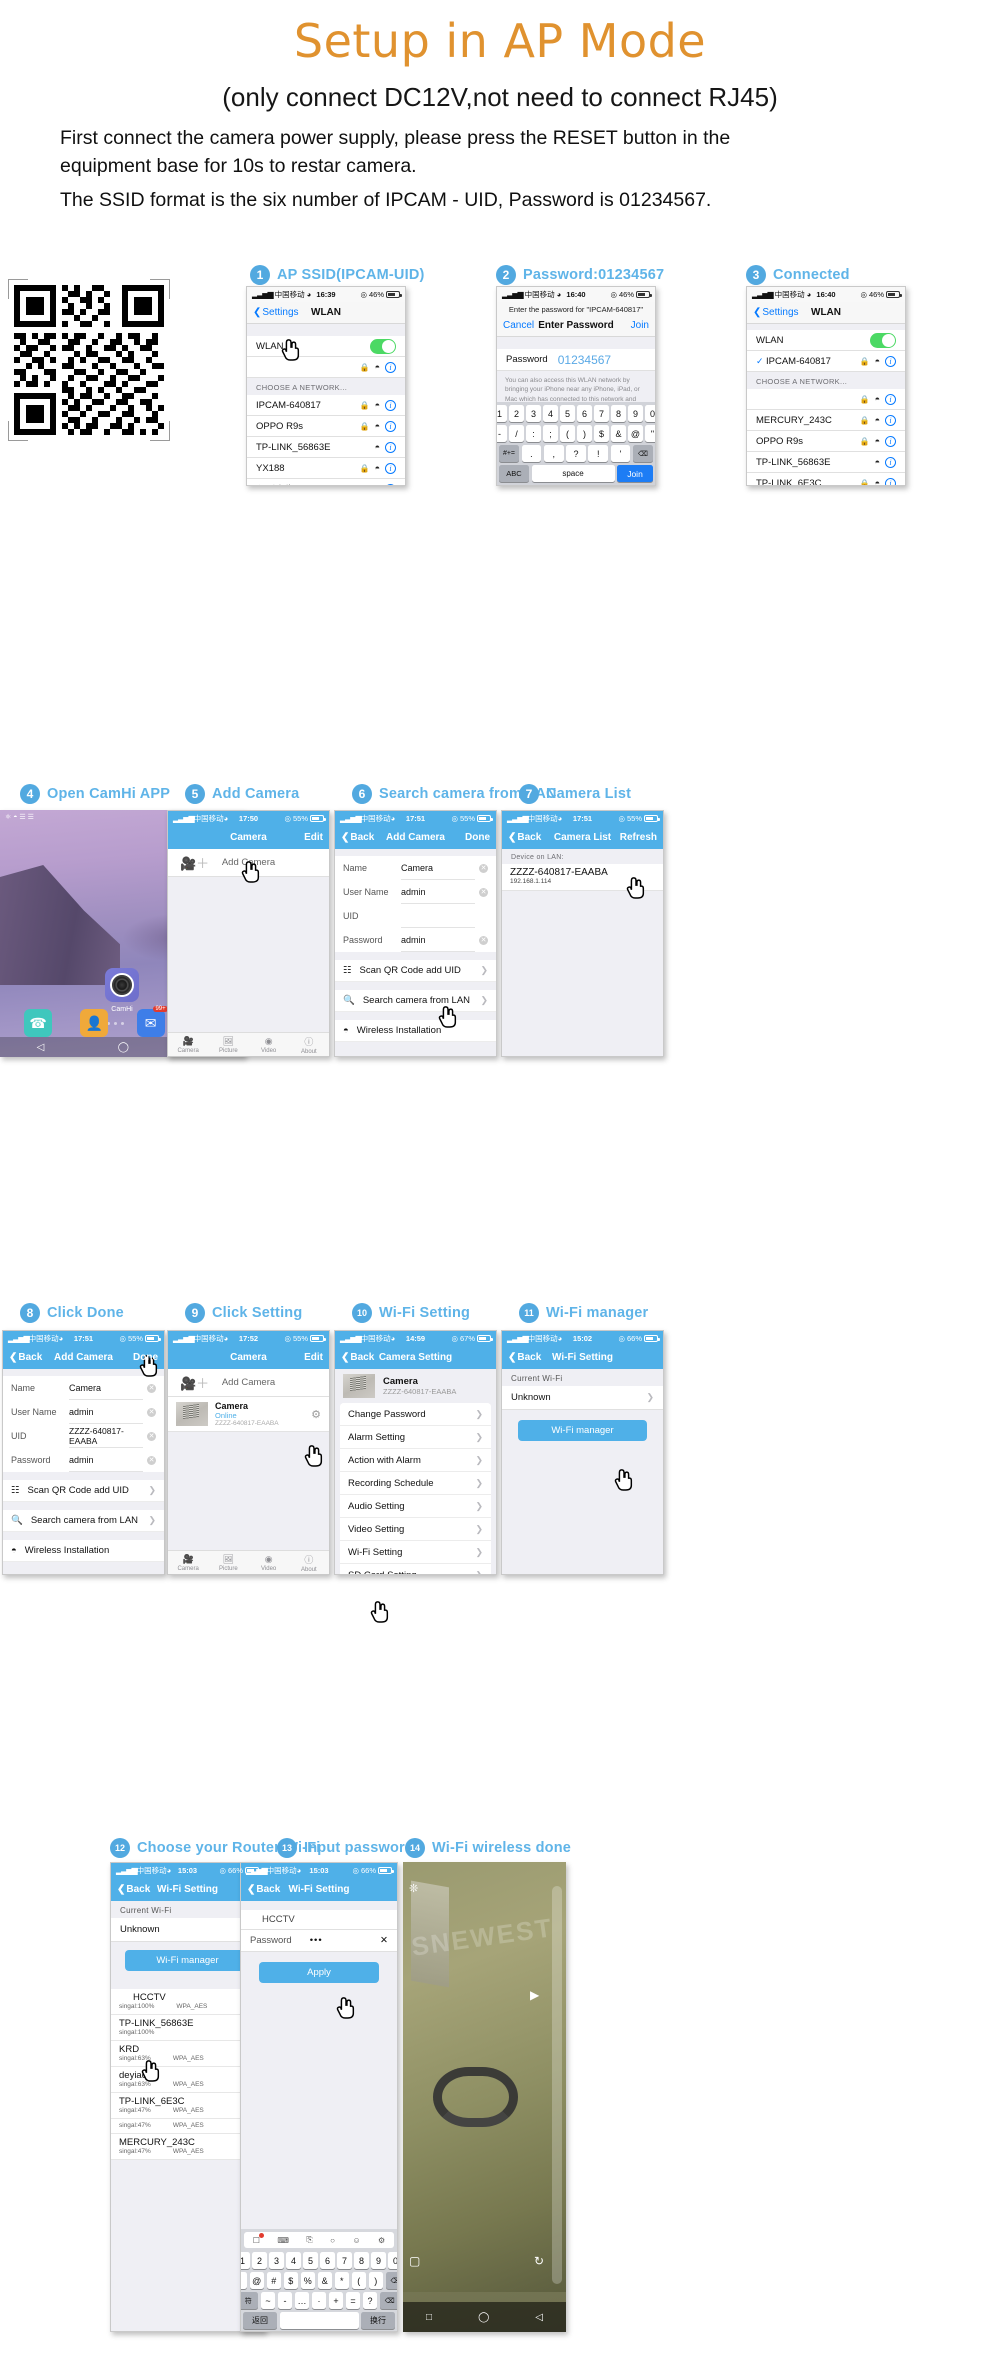 The image size is (1000, 2362). I want to click on name-field-row: Name Camera ✕, so click(83, 1388).